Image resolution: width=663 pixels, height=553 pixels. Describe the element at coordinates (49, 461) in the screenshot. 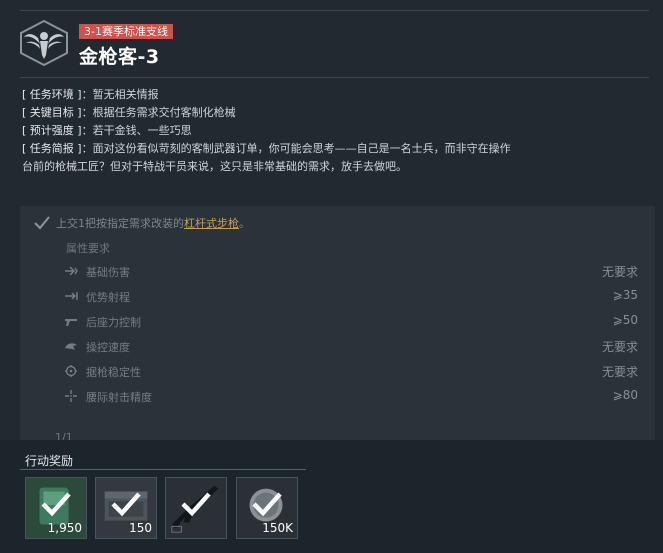

I see `rewards-title: 行动奖励` at that location.